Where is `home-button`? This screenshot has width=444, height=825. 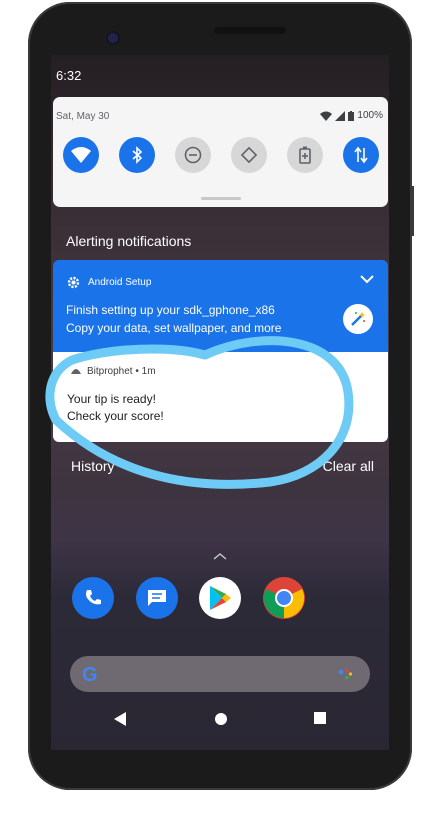
home-button is located at coordinates (221, 719).